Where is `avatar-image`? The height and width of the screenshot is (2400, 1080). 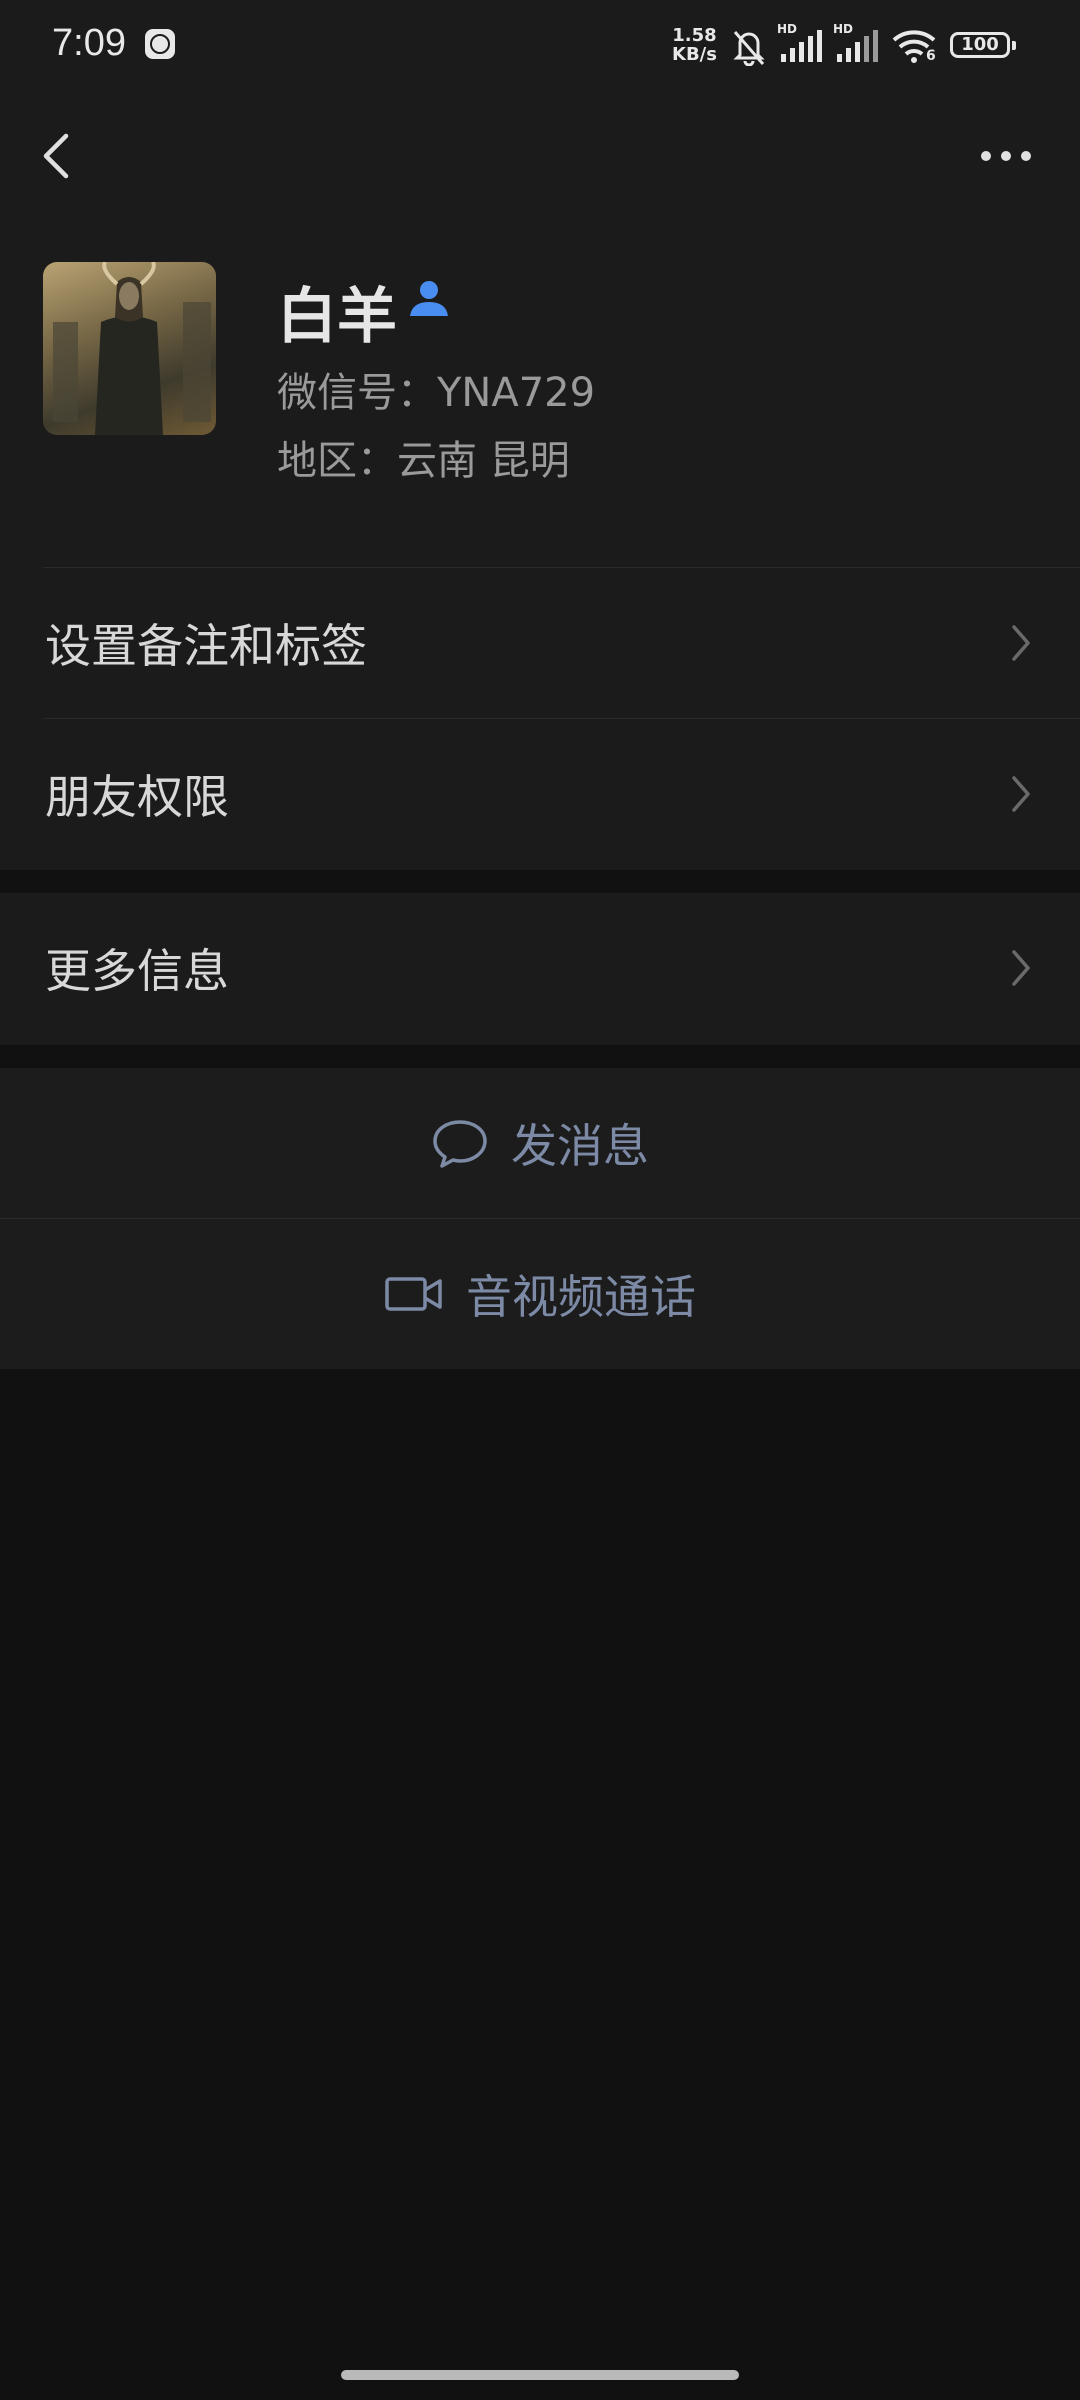
avatar-image is located at coordinates (132, 348).